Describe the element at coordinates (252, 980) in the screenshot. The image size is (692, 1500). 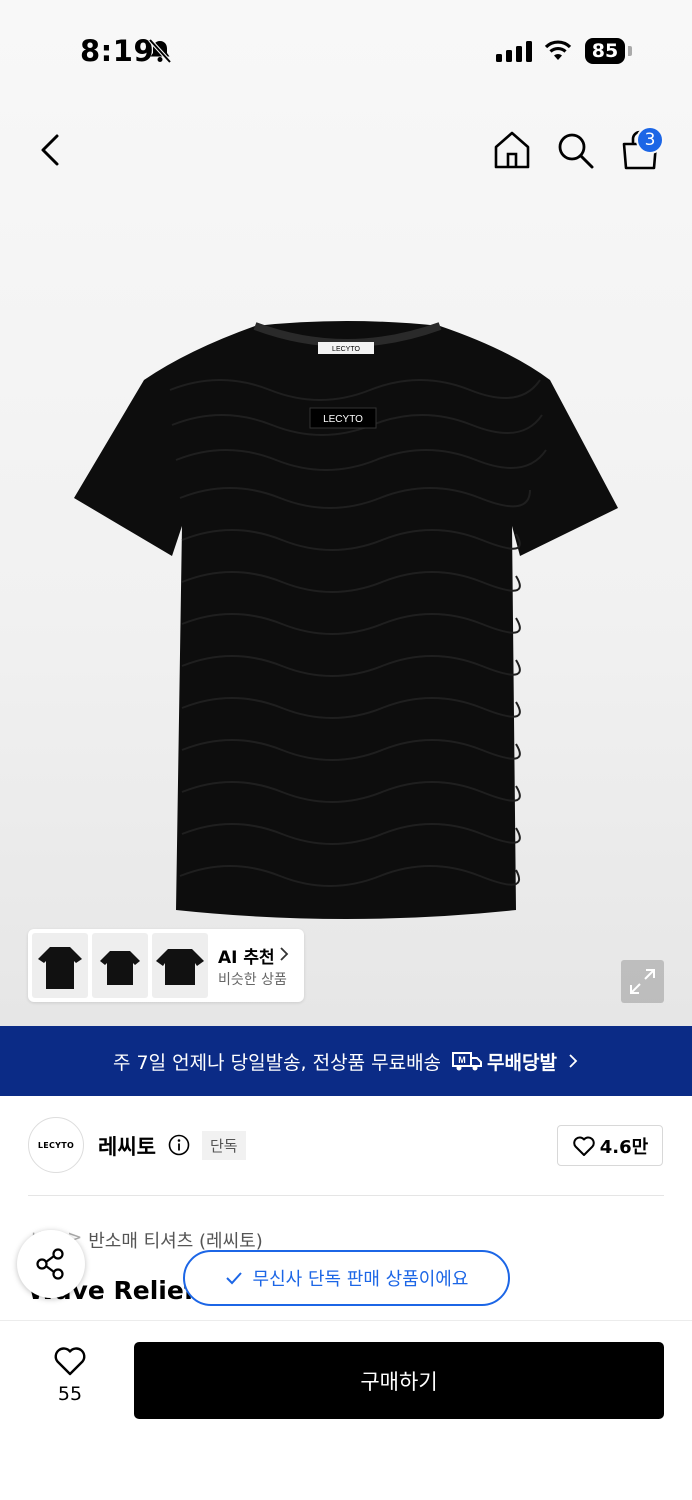
I see `ai-recommend-subtitle: 비슷한 상품` at that location.